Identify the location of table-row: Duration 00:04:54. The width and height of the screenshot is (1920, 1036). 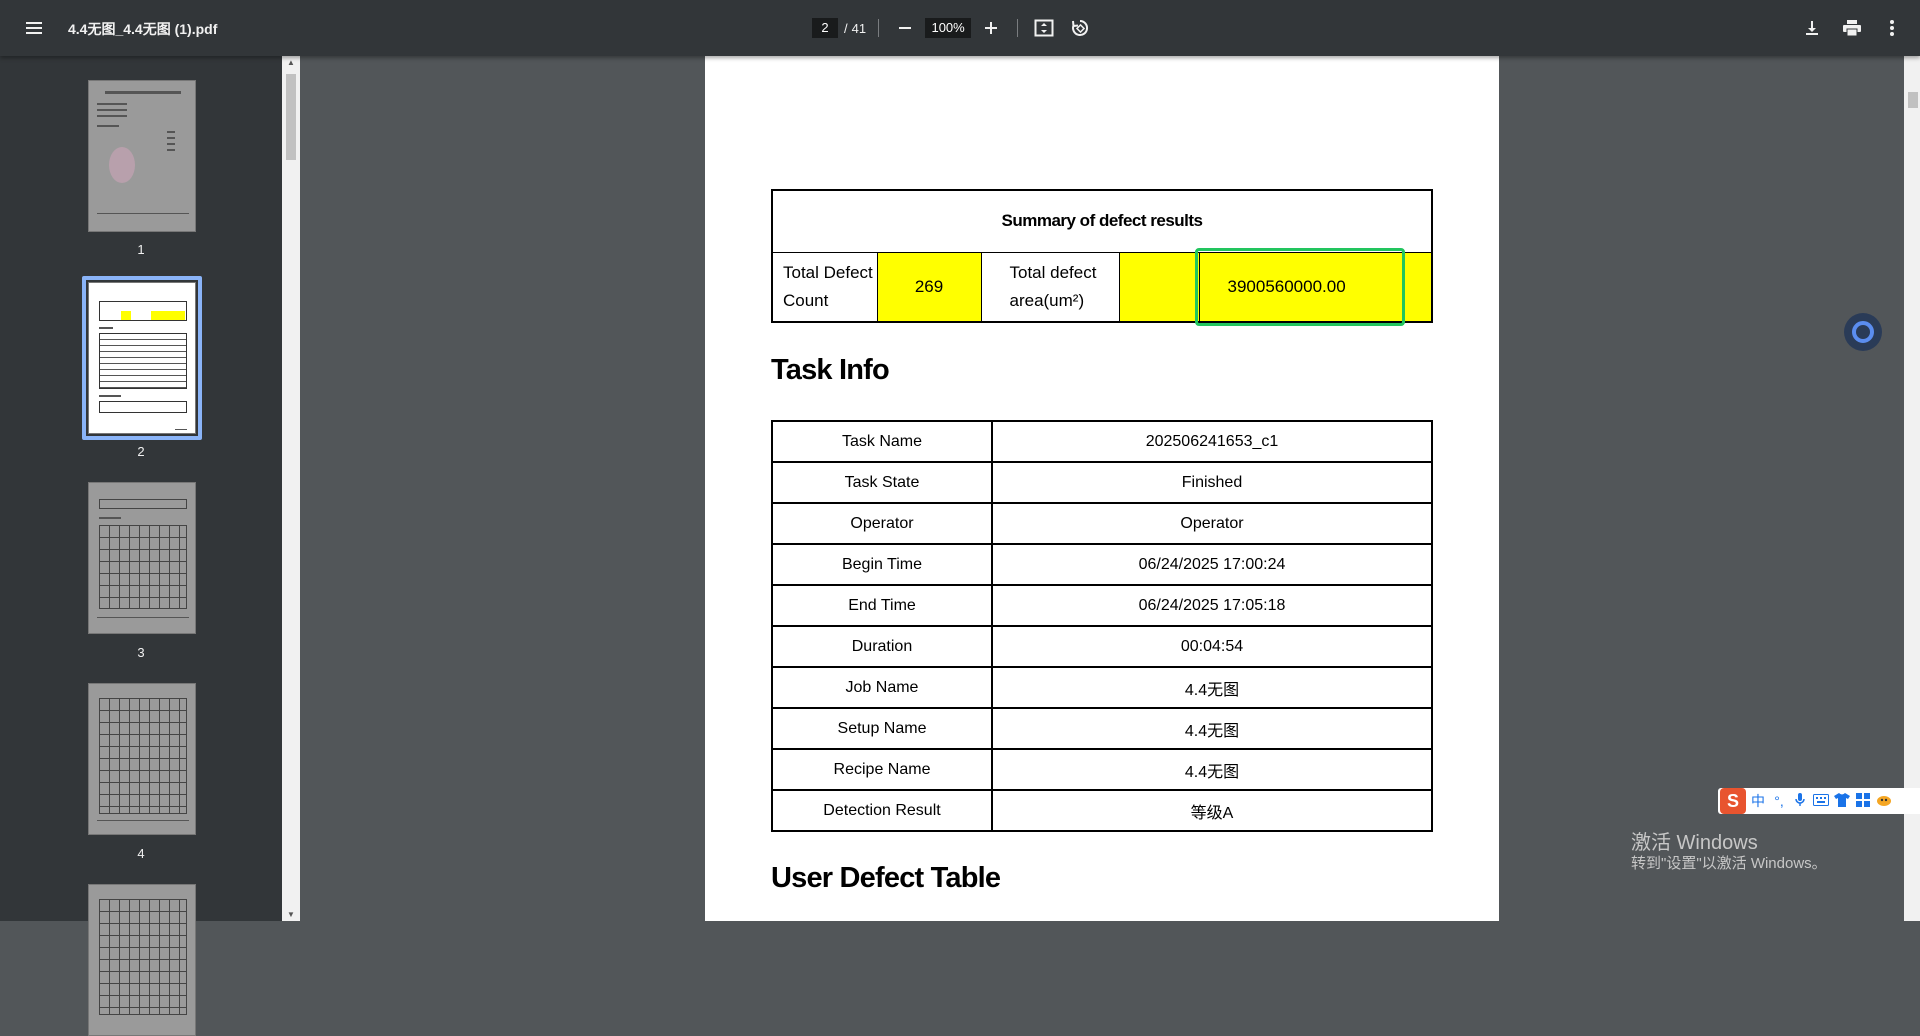
(1102, 646).